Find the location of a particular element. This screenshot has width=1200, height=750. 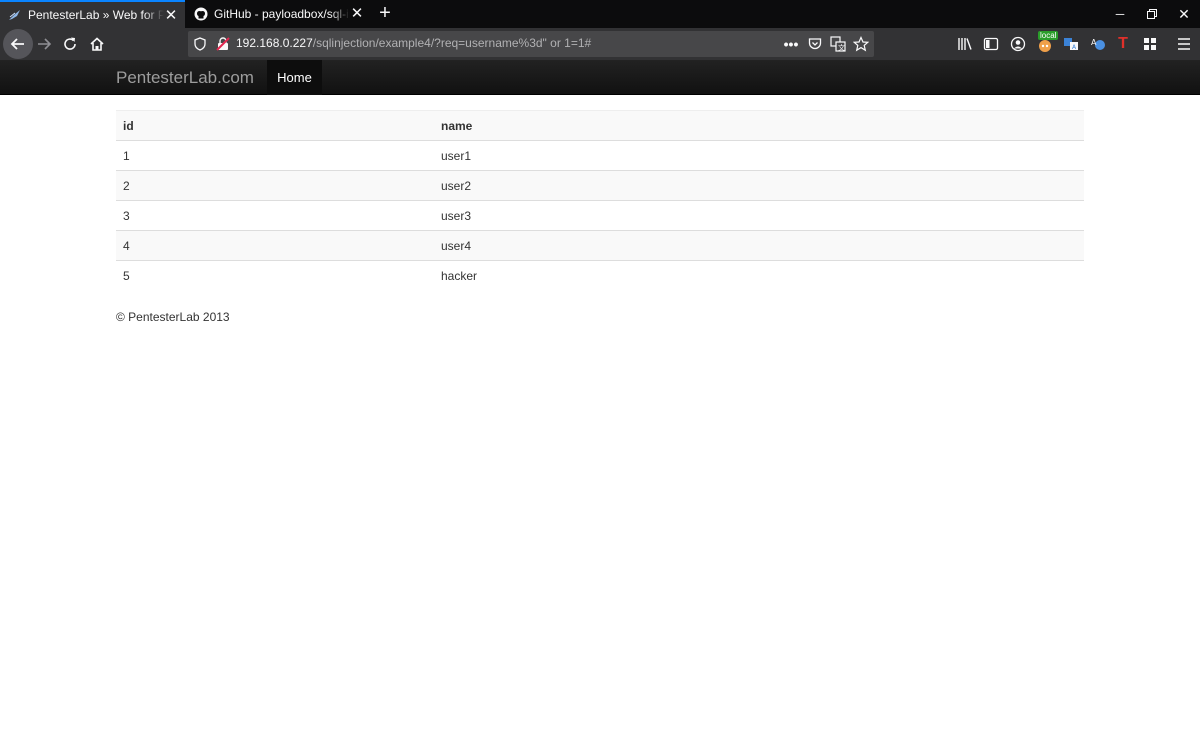

github-icon is located at coordinates (201, 14).